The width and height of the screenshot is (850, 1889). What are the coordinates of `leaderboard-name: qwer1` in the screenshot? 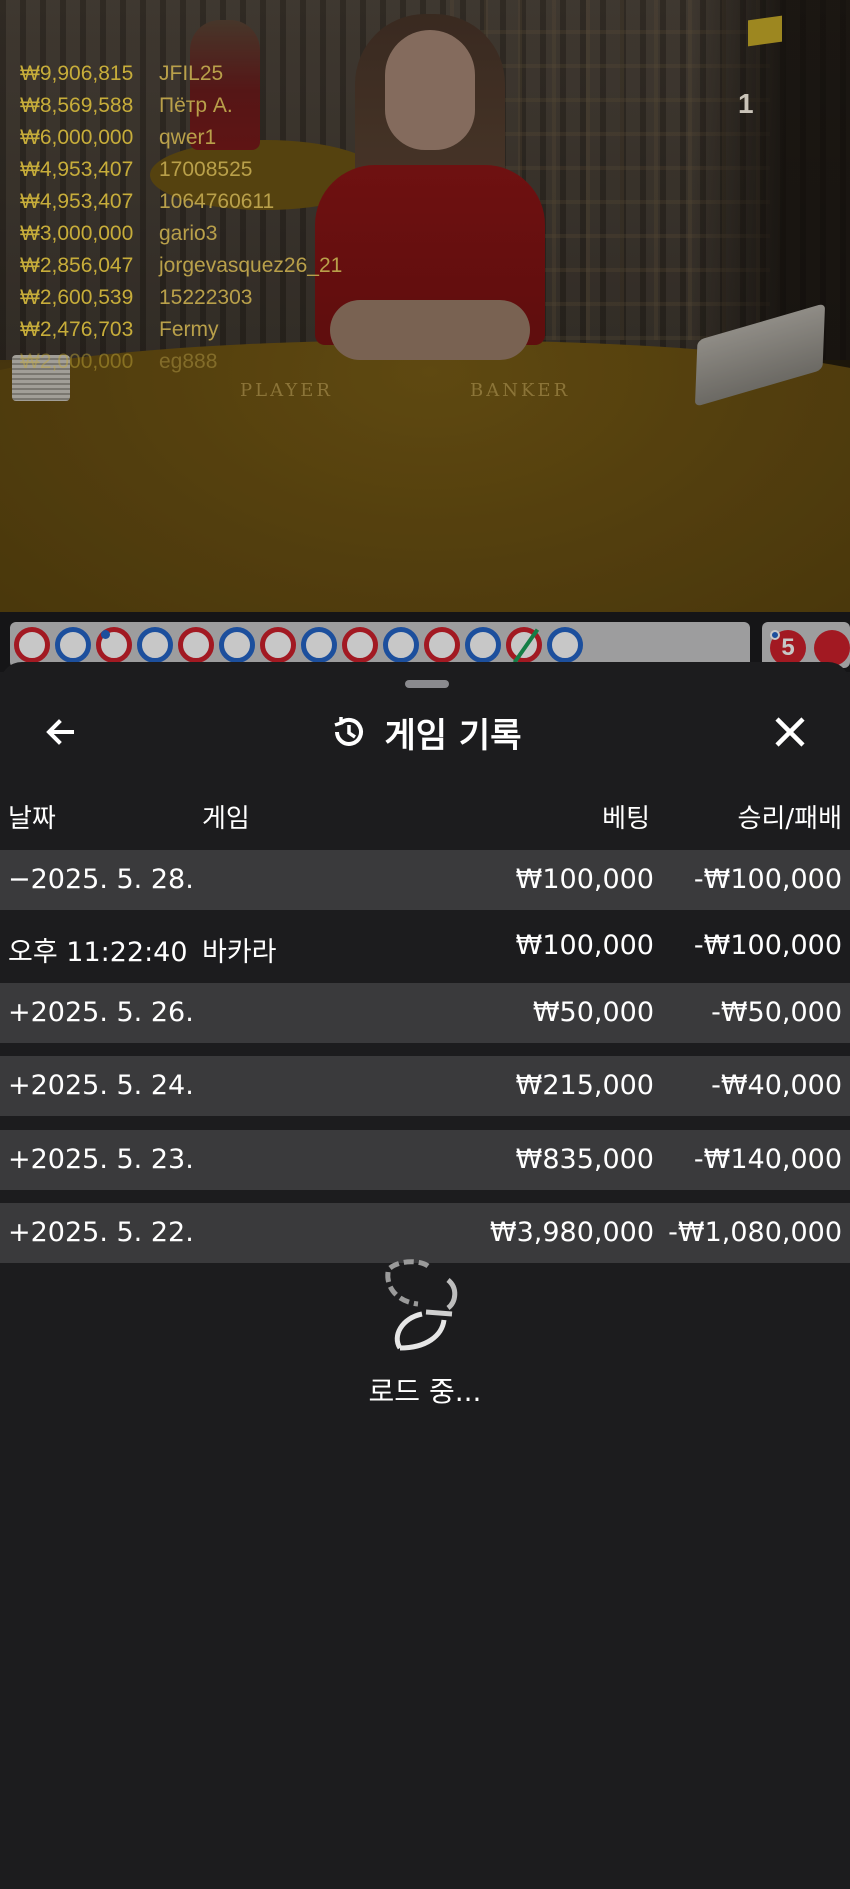 It's located at (188, 137).